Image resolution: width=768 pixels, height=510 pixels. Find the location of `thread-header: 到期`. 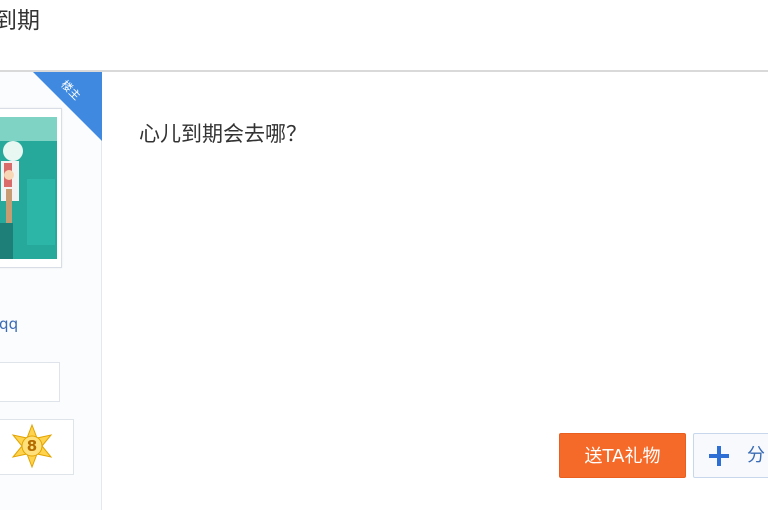

thread-header: 到期 is located at coordinates (384, 35).